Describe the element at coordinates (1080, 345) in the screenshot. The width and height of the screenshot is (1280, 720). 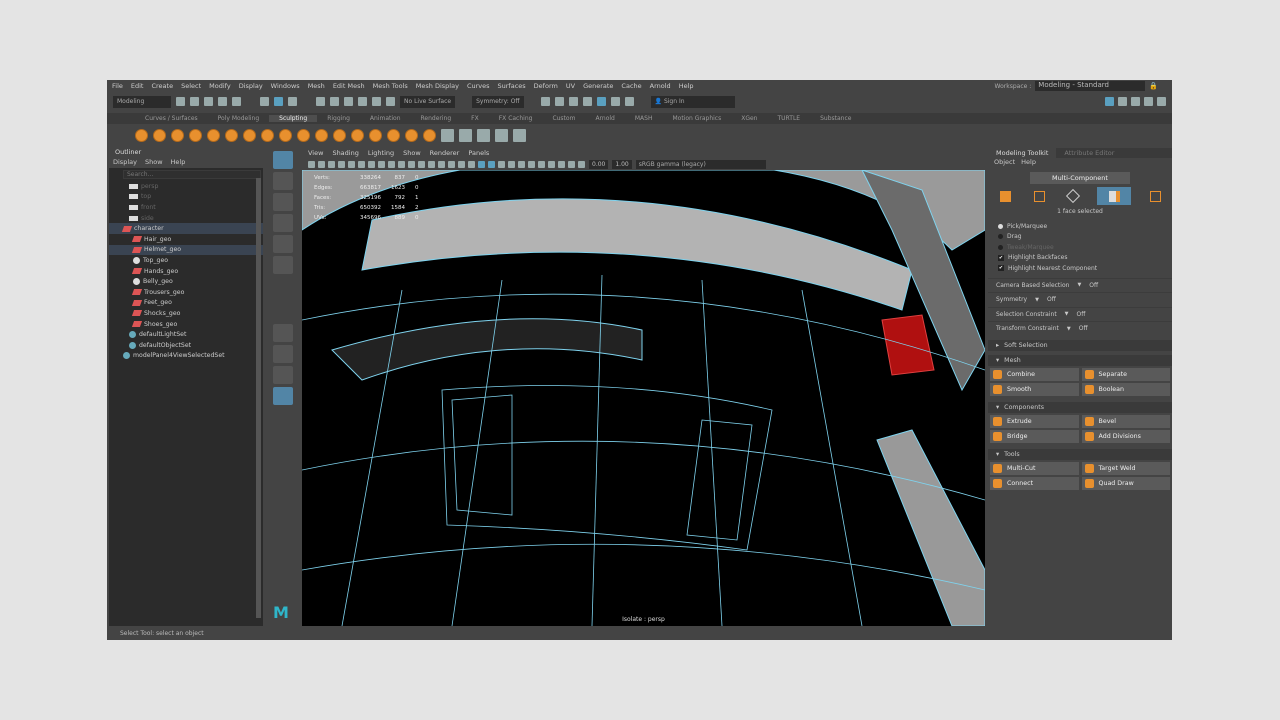
I see `soft-selection-section: ▸ Soft Selection` at that location.